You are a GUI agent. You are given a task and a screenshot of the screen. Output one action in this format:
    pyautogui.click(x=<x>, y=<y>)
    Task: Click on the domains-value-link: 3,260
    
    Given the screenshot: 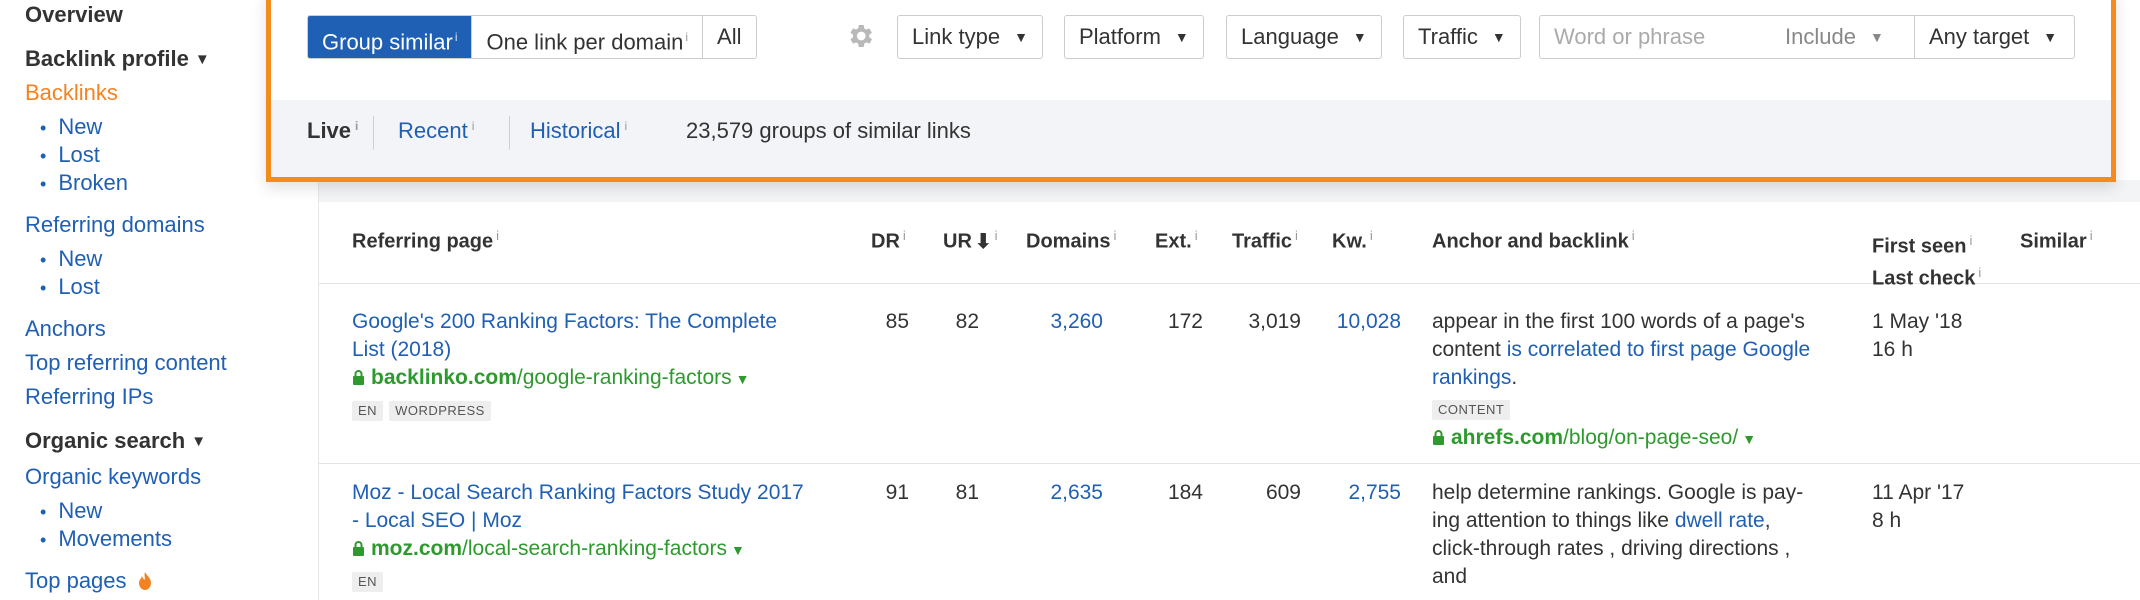 What is the action you would take?
    pyautogui.click(x=1051, y=322)
    